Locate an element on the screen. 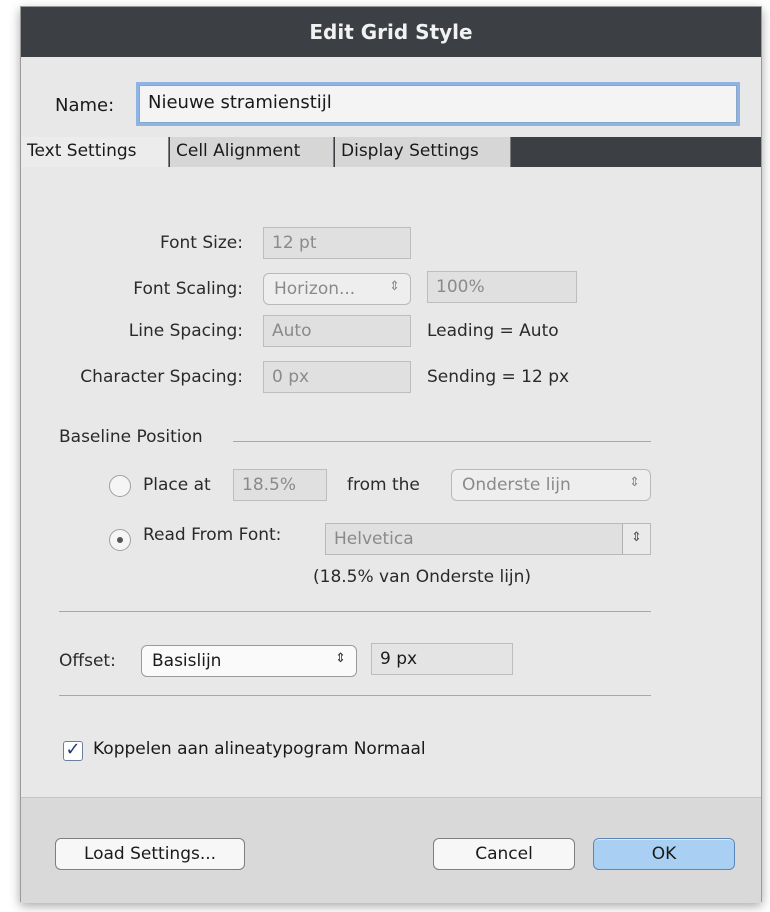 The width and height of the screenshot is (770, 912). font-scaling-field: 100% is located at coordinates (502, 287).